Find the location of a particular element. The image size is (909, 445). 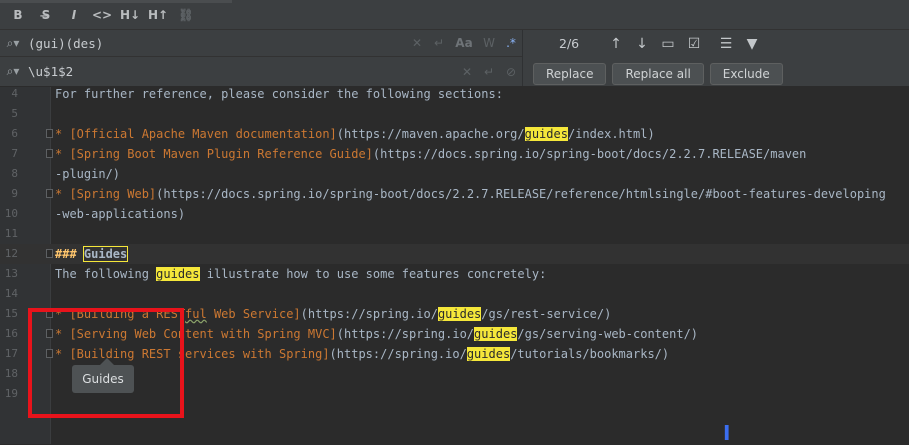

line-number: 5 is located at coordinates (14, 113).